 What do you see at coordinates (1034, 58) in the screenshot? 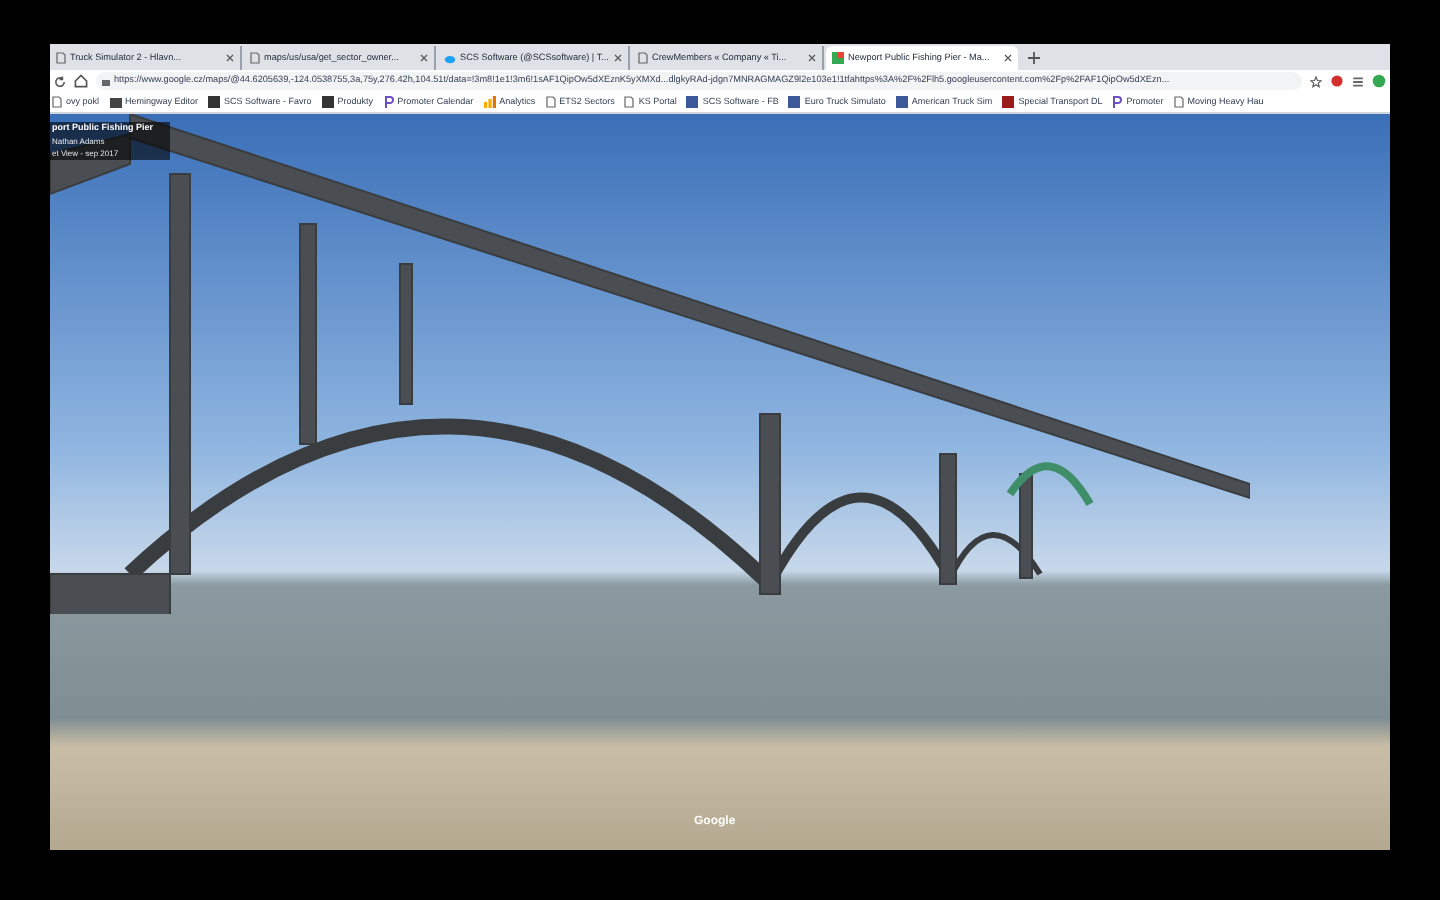
I see `new-tab-icon` at bounding box center [1034, 58].